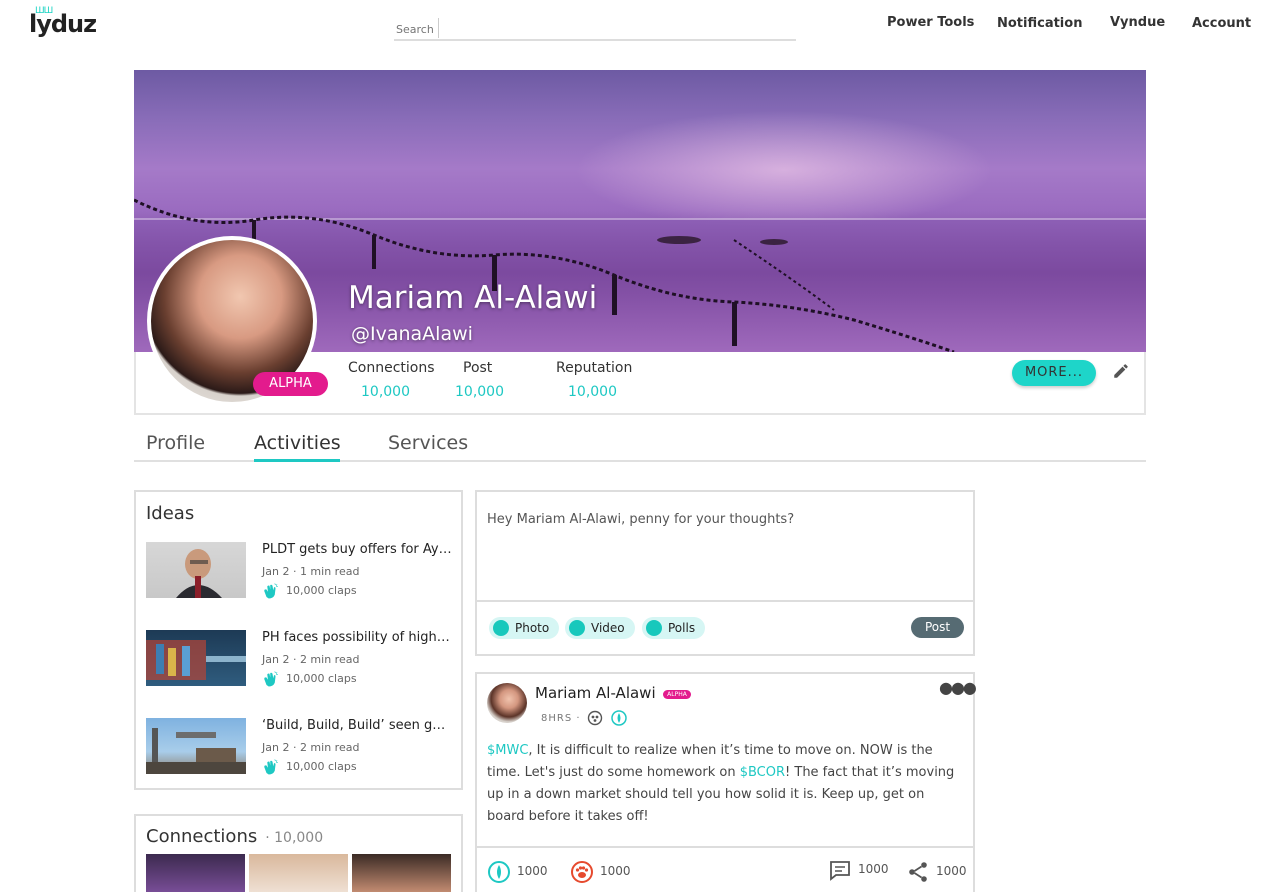 This screenshot has width=1277, height=892. What do you see at coordinates (170, 513) in the screenshot?
I see `ideas-title: Ideas` at bounding box center [170, 513].